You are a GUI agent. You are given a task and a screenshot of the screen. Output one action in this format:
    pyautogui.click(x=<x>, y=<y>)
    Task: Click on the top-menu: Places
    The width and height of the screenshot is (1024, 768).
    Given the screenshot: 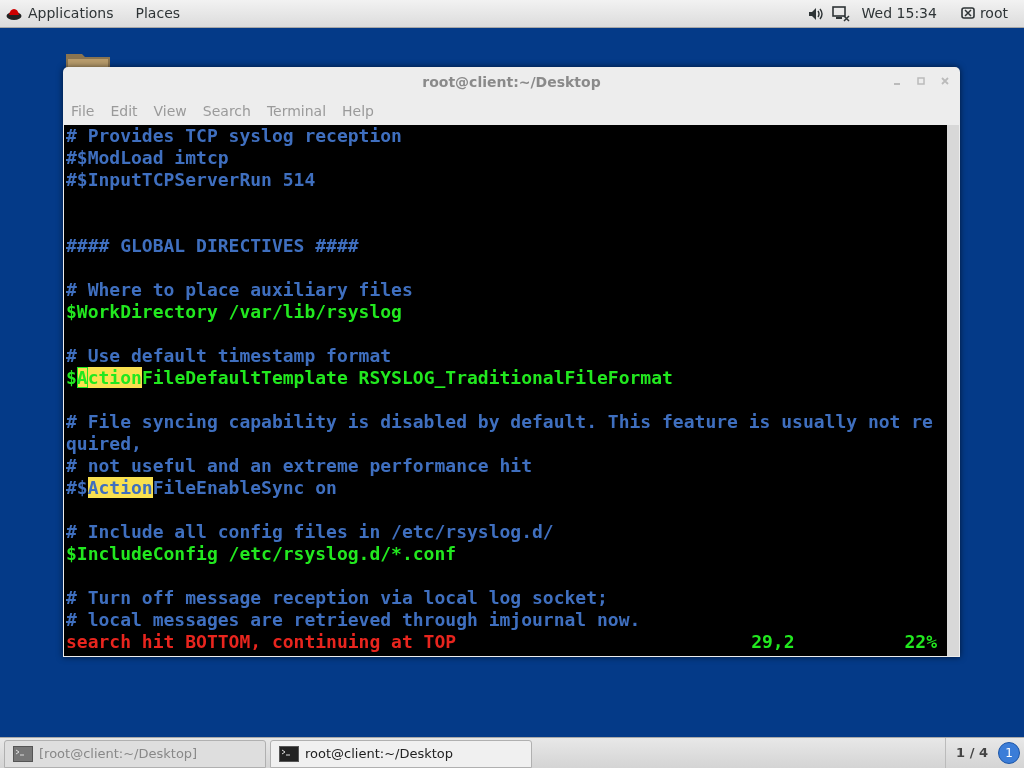 What is the action you would take?
    pyautogui.click(x=158, y=13)
    